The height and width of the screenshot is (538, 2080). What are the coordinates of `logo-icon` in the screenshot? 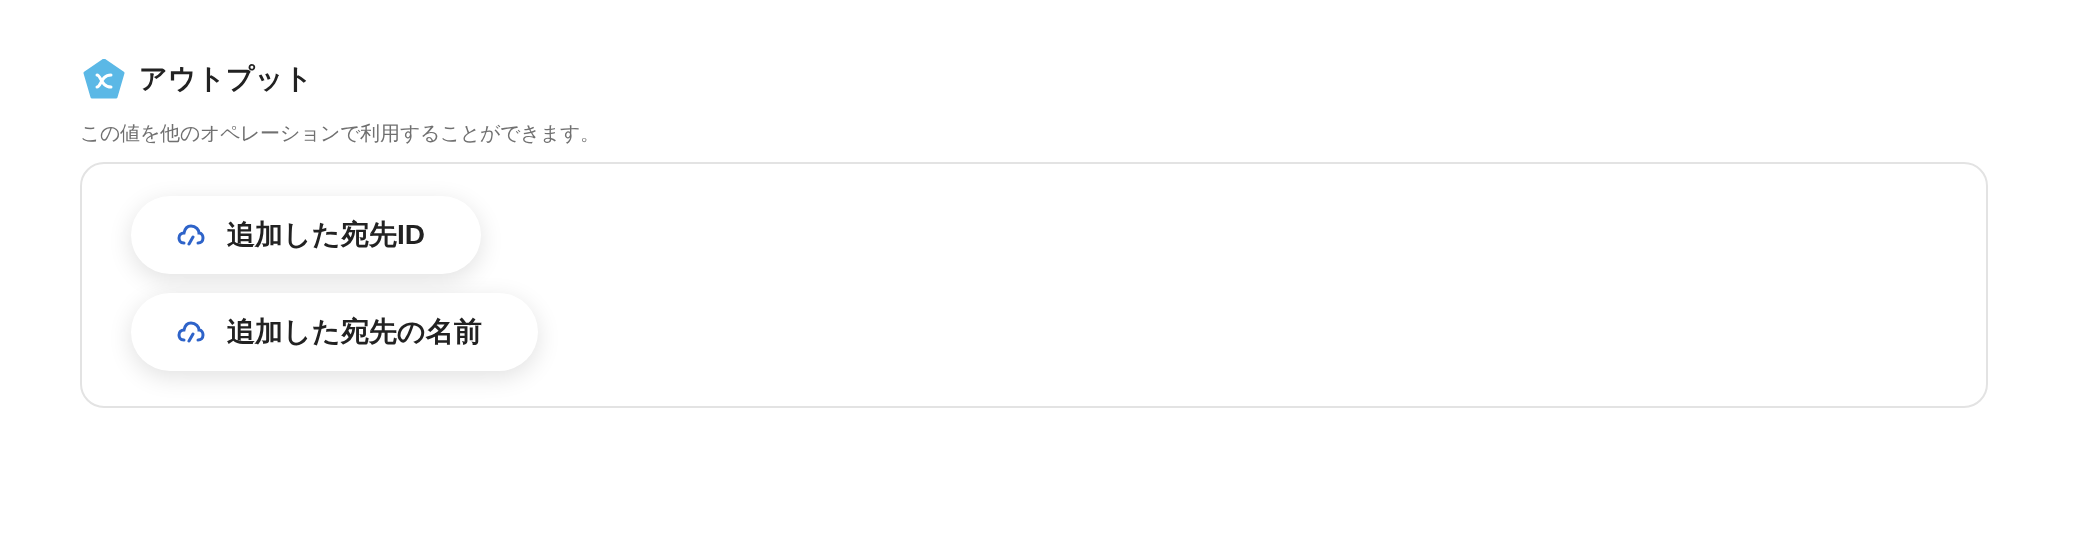 It's located at (104, 79).